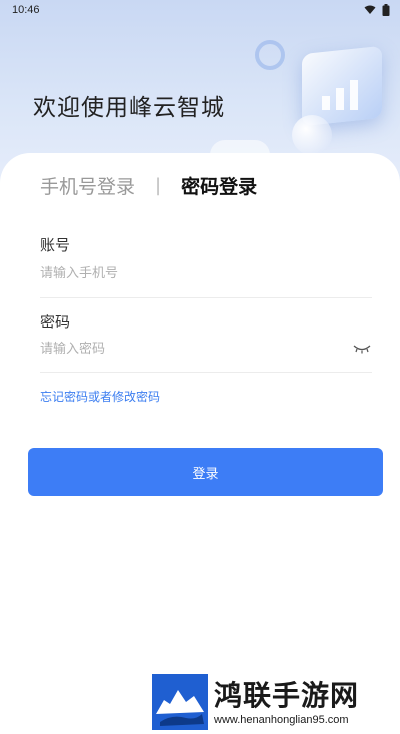 This screenshot has width=400, height=734. I want to click on battery-icon, so click(386, 10).